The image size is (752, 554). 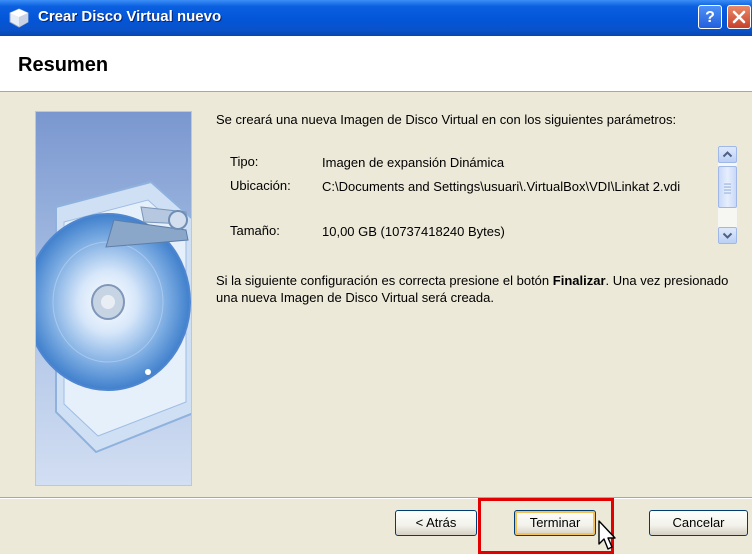 I want to click on hard-disk-illustration, so click(x=113, y=298).